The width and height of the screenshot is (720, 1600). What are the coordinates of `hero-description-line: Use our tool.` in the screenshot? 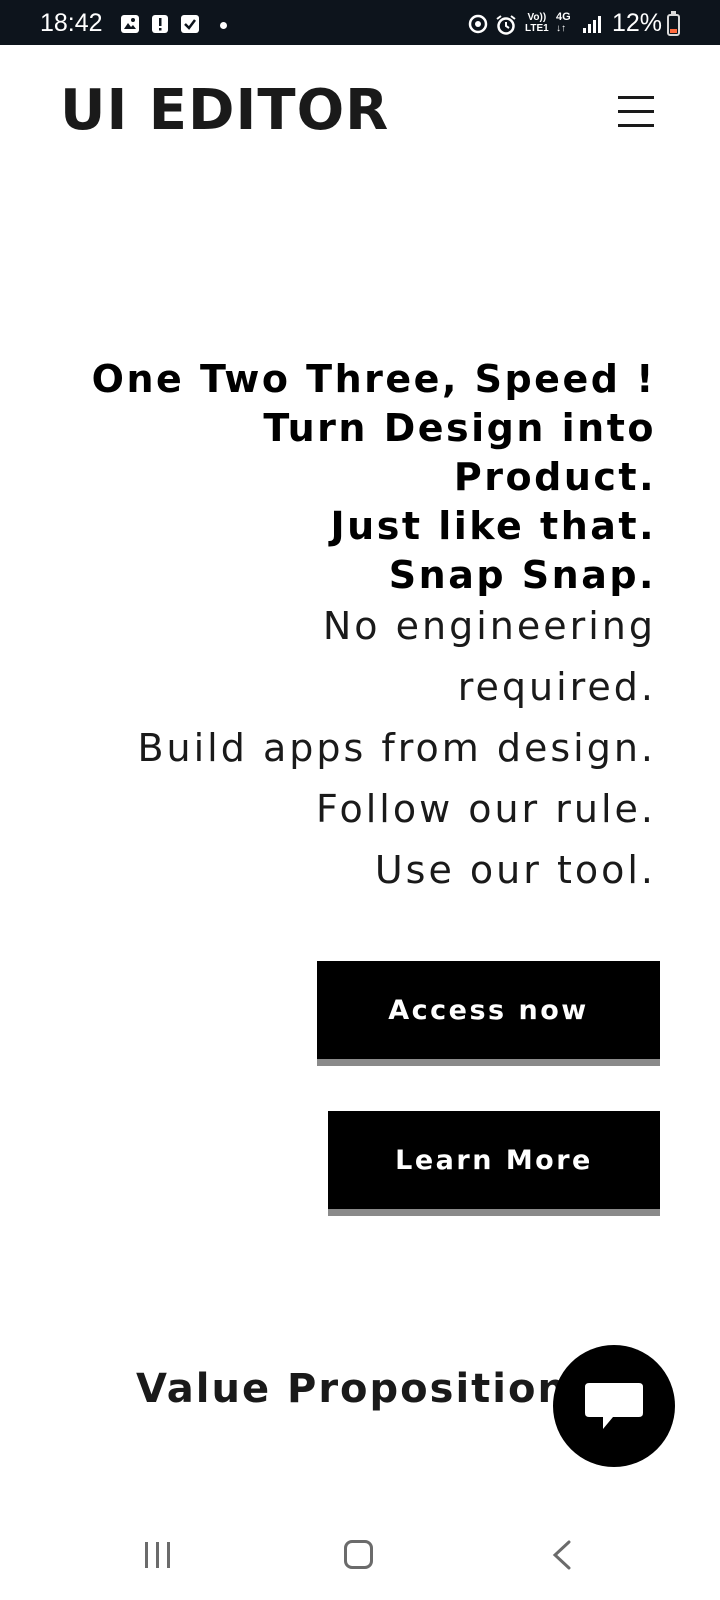 It's located at (515, 870).